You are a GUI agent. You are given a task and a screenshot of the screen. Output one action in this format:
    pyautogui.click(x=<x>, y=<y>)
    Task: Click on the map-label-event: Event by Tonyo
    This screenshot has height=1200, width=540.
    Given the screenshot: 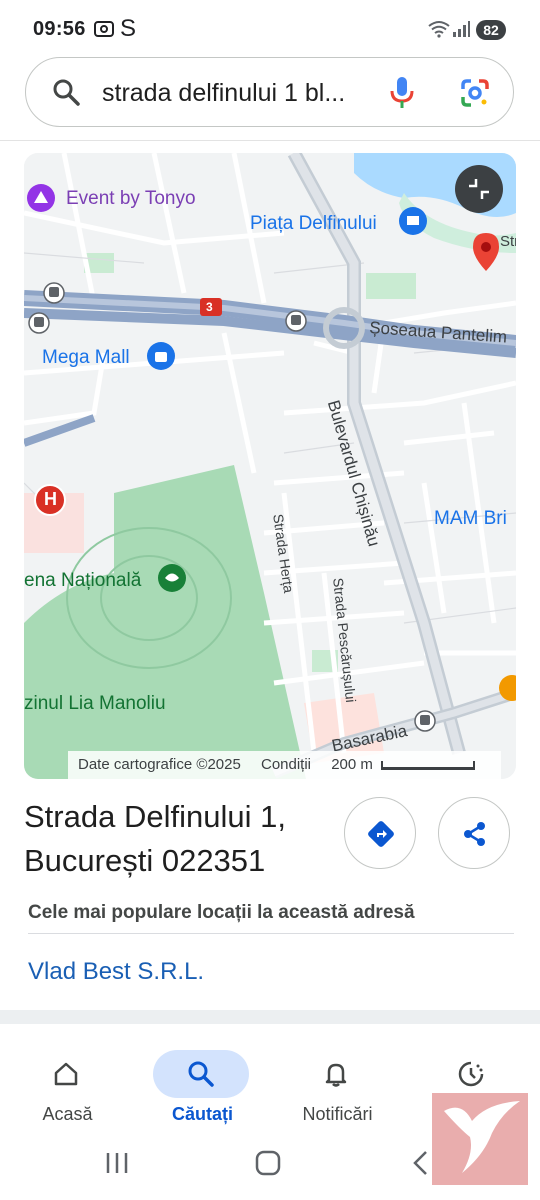 What is the action you would take?
    pyautogui.click(x=131, y=199)
    